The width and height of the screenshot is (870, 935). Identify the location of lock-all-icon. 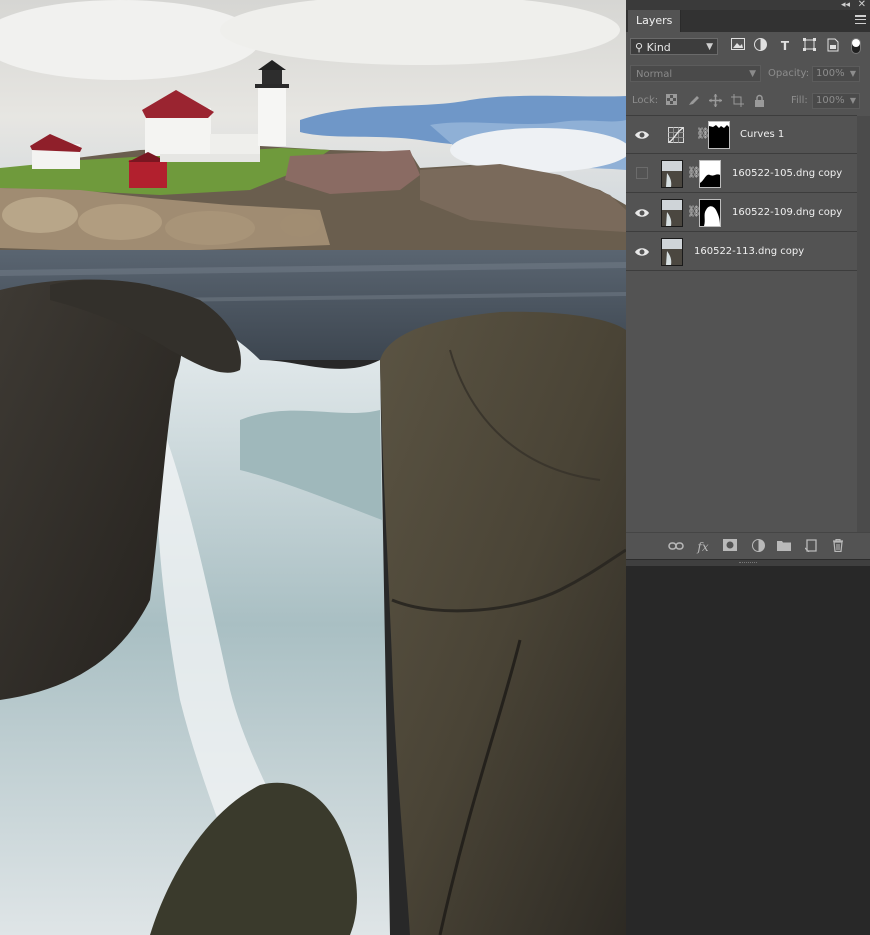
(759, 100).